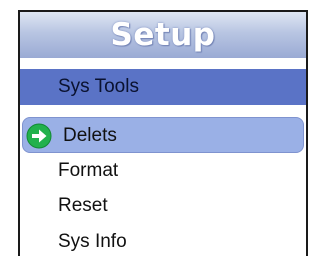  What do you see at coordinates (98, 86) in the screenshot?
I see `section-label: Sys Tools` at bounding box center [98, 86].